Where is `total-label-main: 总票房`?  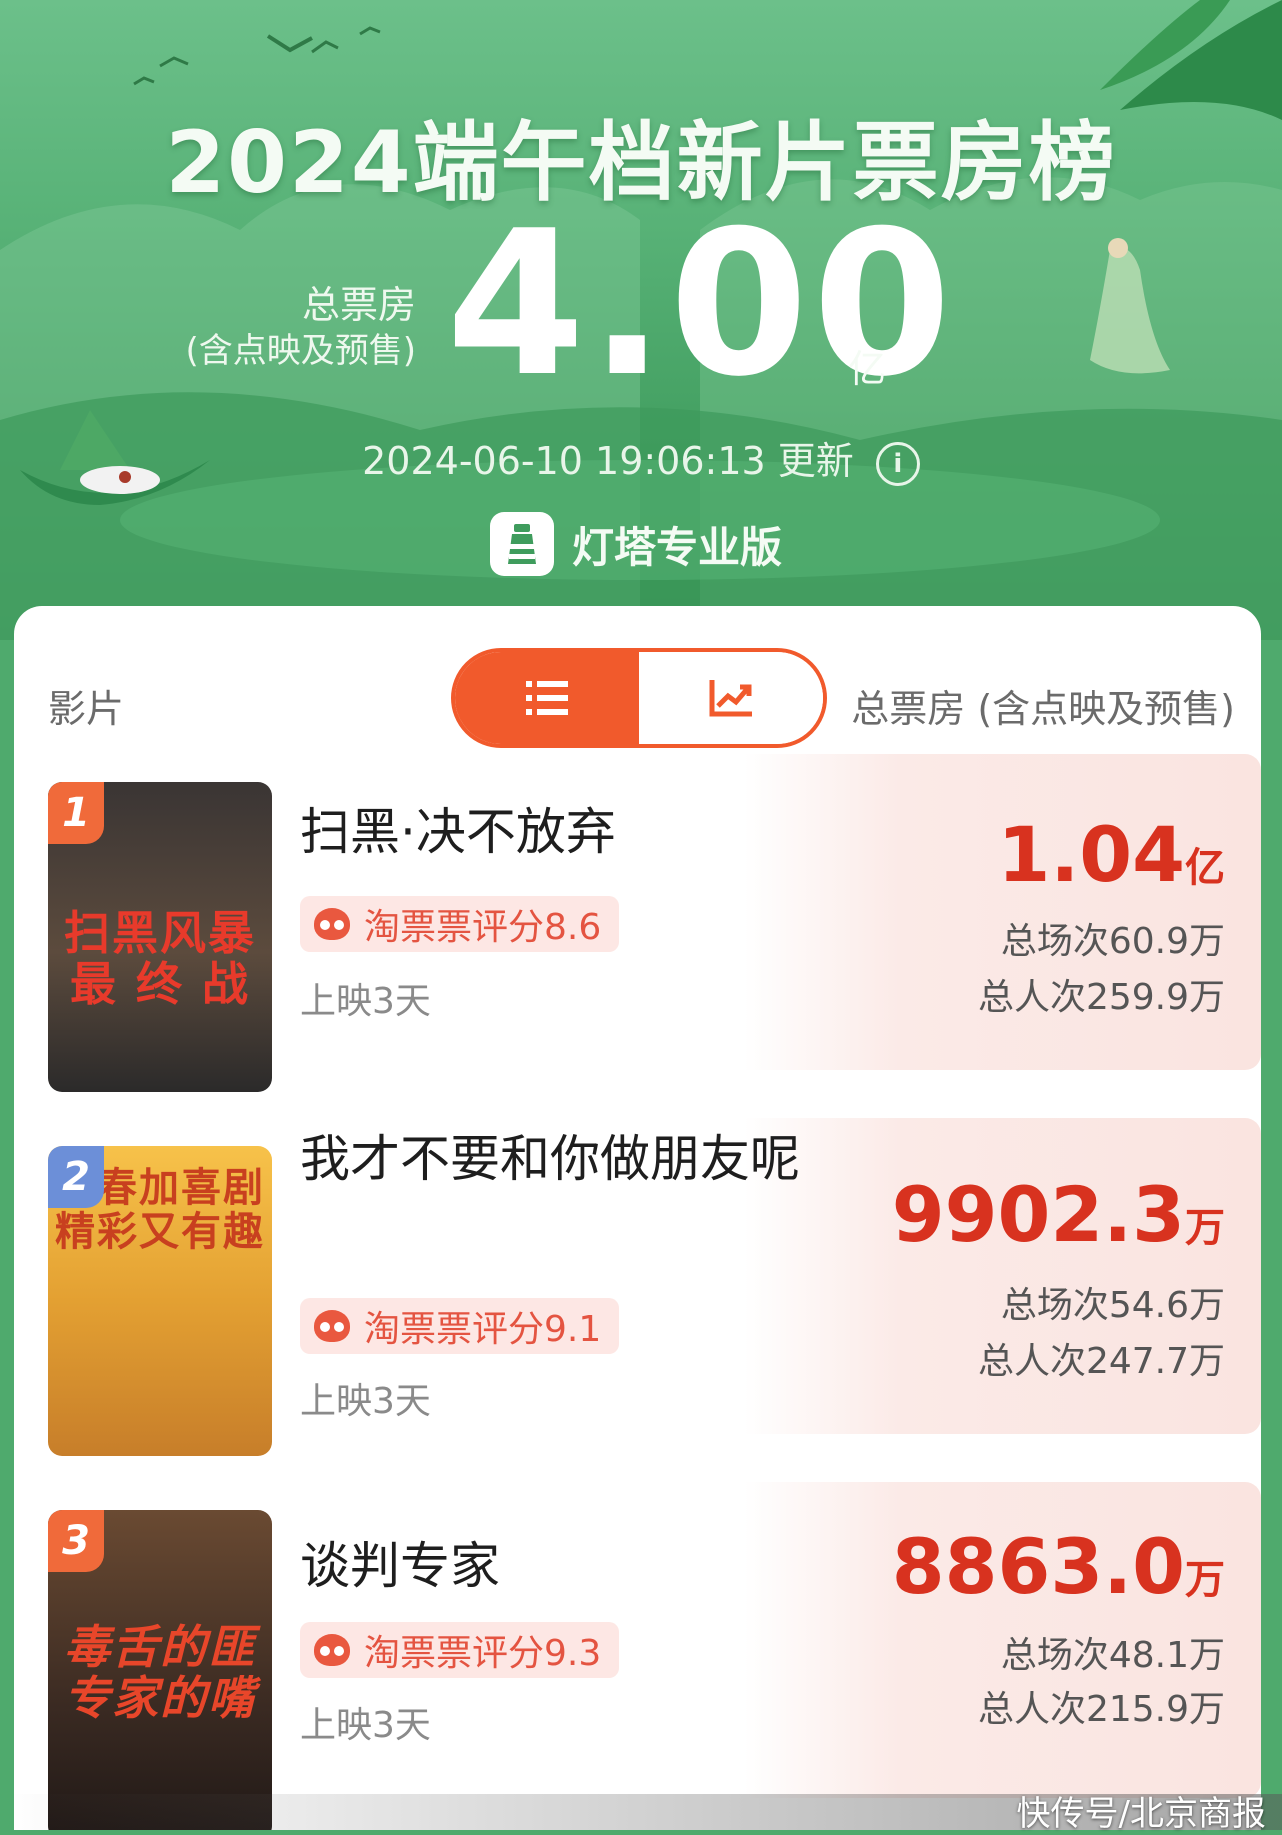
total-label-main: 总票房 is located at coordinates (358, 305).